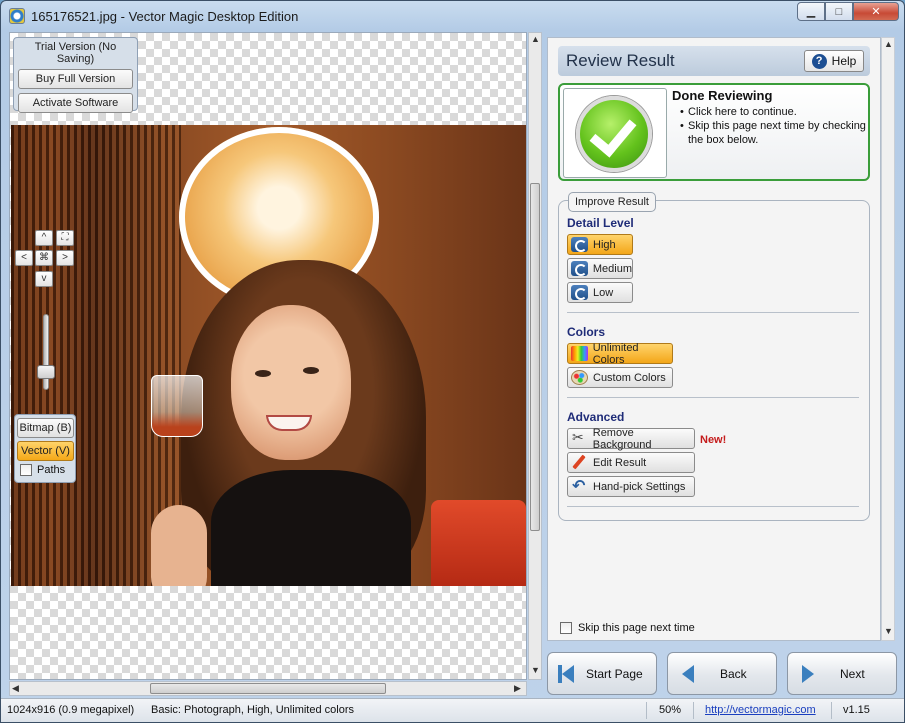 This screenshot has height=723, width=905. Describe the element at coordinates (844, 61) in the screenshot. I see `help-label: Help` at that location.